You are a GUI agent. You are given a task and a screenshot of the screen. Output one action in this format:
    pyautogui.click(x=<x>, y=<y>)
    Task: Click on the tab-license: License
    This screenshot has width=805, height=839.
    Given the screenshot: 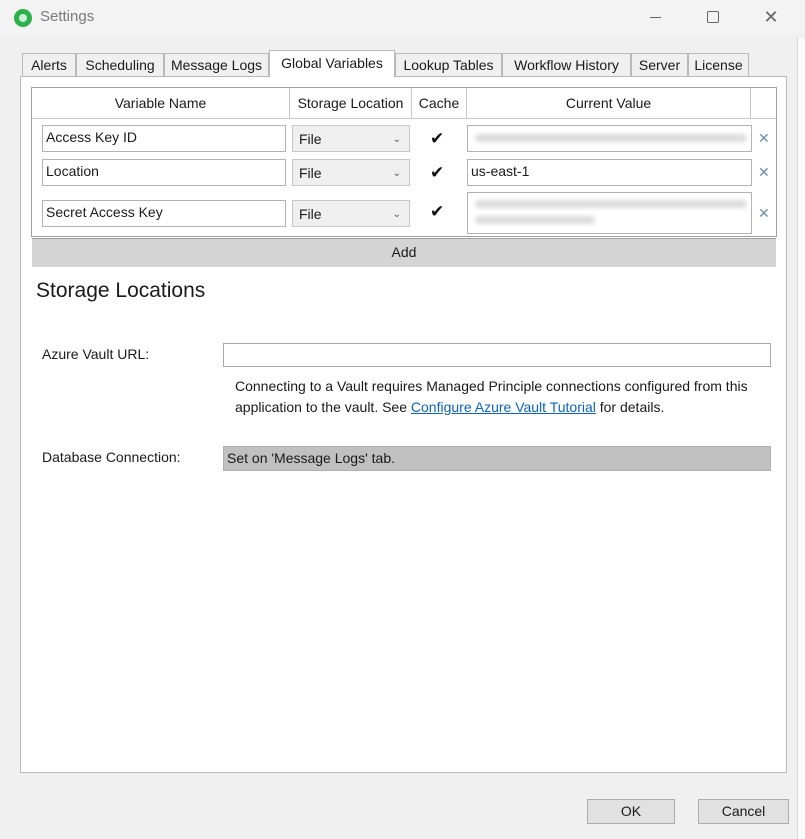 What is the action you would take?
    pyautogui.click(x=718, y=64)
    